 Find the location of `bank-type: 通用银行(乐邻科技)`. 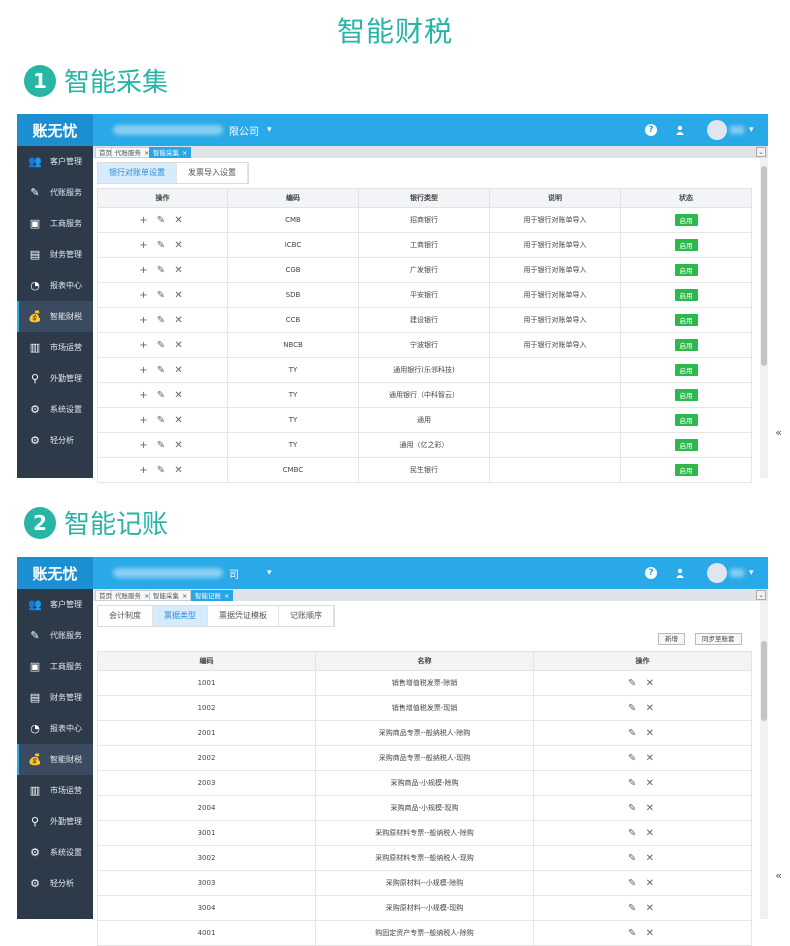

bank-type: 通用银行(乐邻科技) is located at coordinates (424, 370).